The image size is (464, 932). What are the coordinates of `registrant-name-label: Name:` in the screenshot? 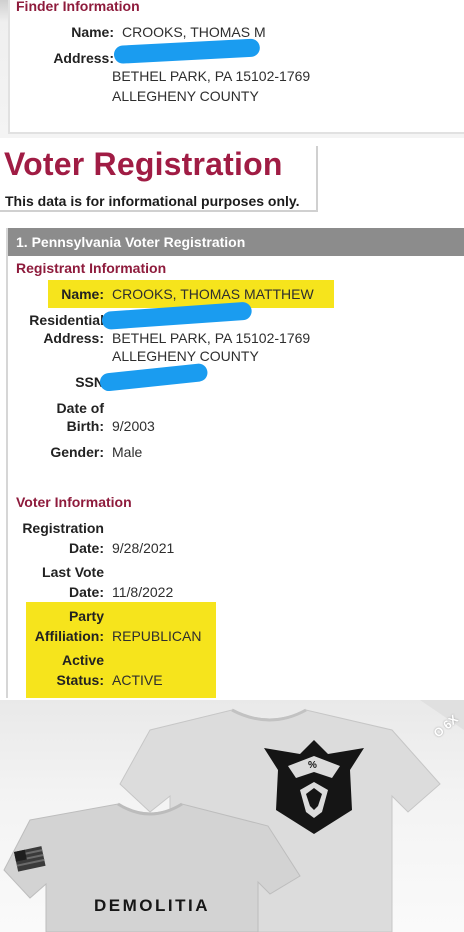 It's located at (82, 294).